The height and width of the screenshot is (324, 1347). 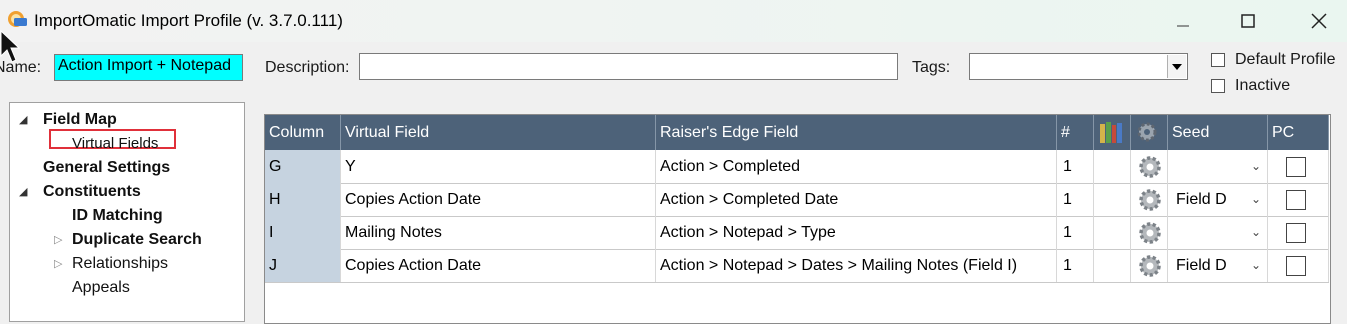 I want to click on header-gear, so click(x=1149, y=132).